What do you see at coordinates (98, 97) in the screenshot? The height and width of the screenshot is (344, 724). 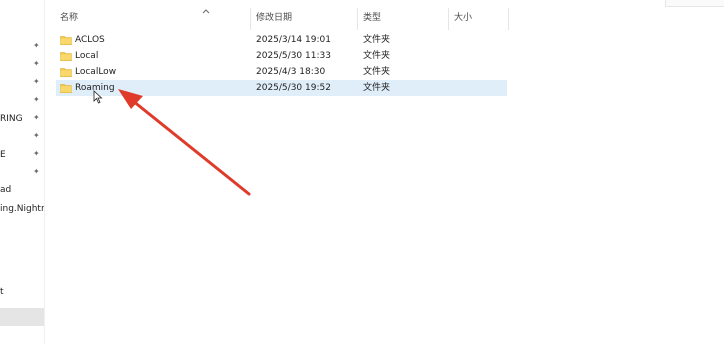 I see `mouse-cursor-icon` at bounding box center [98, 97].